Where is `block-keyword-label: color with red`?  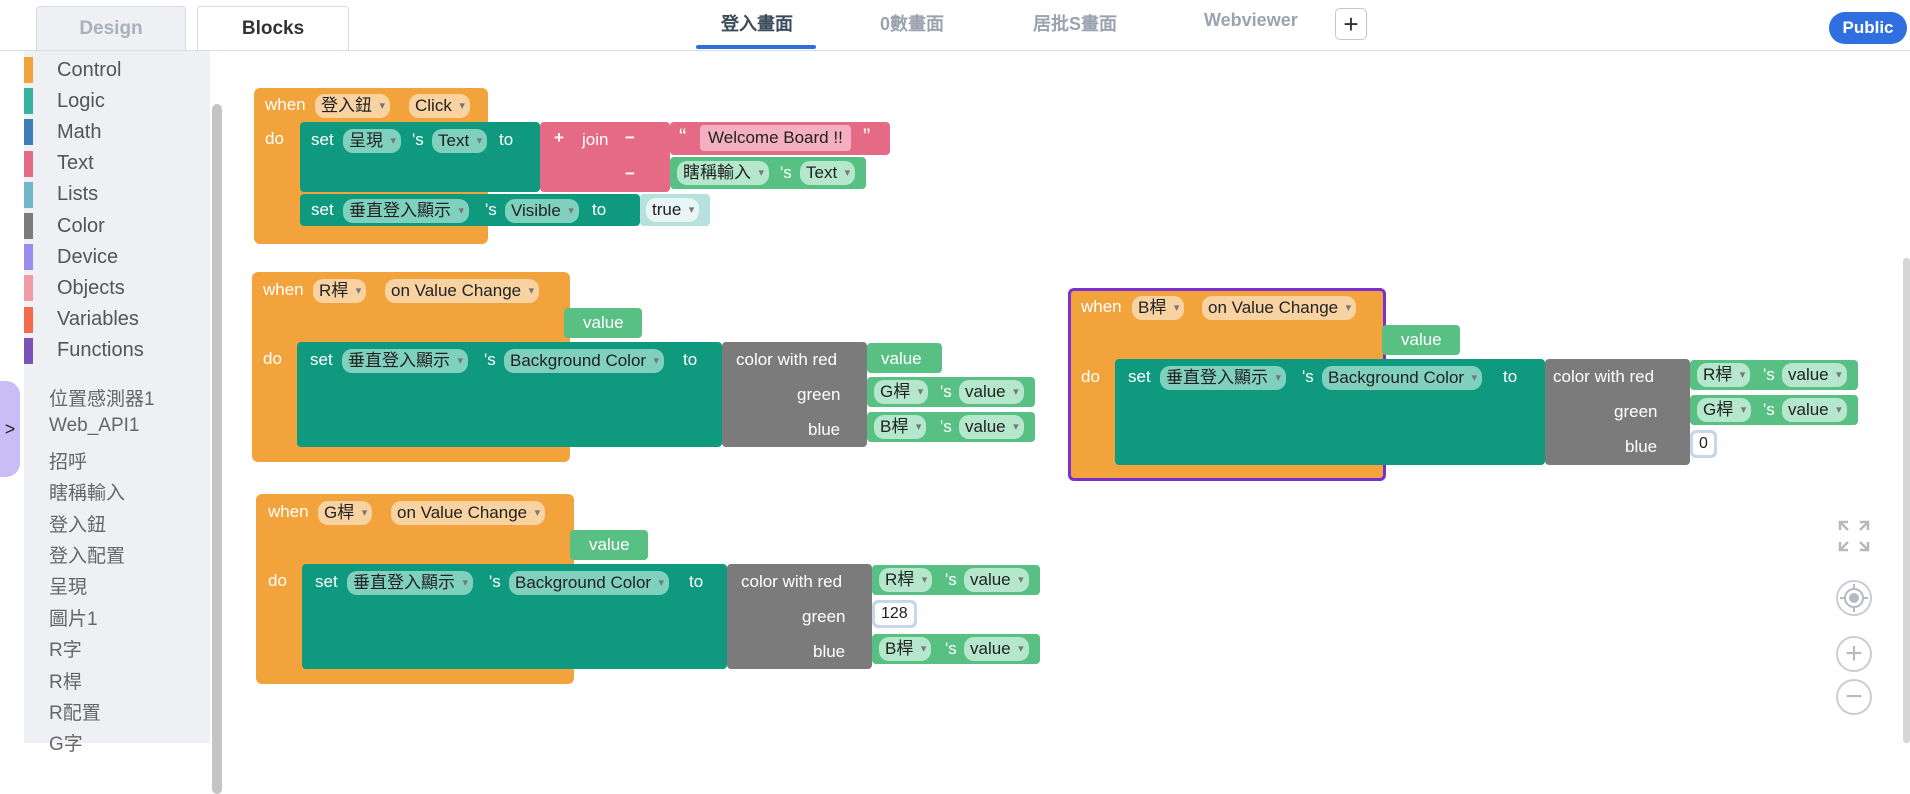 block-keyword-label: color with red is located at coordinates (787, 359).